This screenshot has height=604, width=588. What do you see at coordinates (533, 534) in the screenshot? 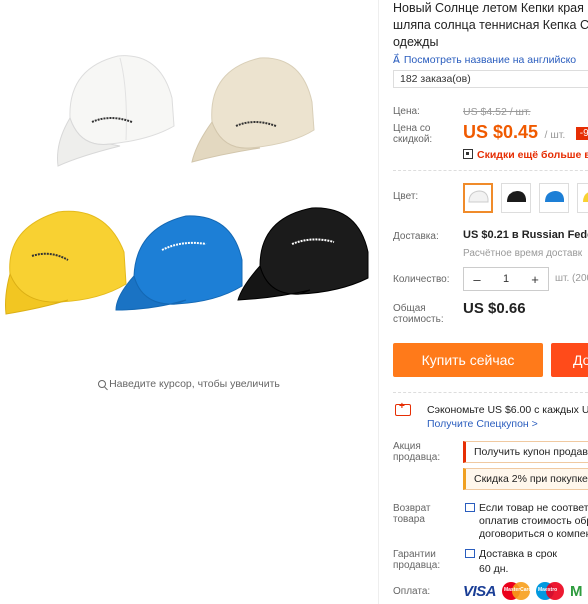
I see `return-policy-line: договориться о компен` at bounding box center [533, 534].